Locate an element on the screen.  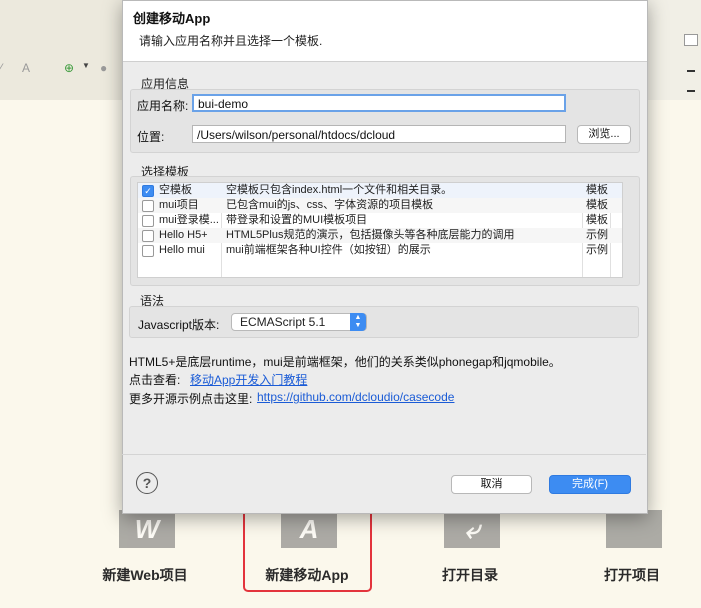
app-name-label: 应用名称: is located at coordinates (163, 106).